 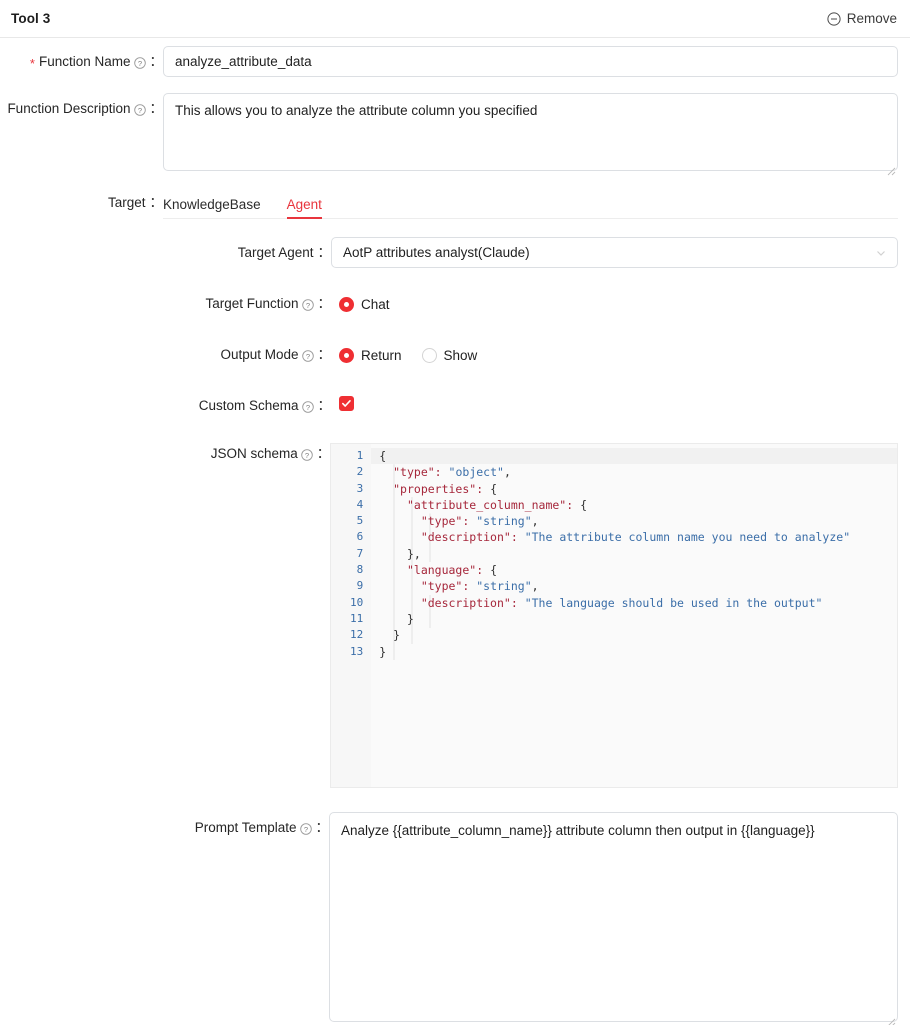 What do you see at coordinates (32, 63) in the screenshot?
I see `required-marker: *` at bounding box center [32, 63].